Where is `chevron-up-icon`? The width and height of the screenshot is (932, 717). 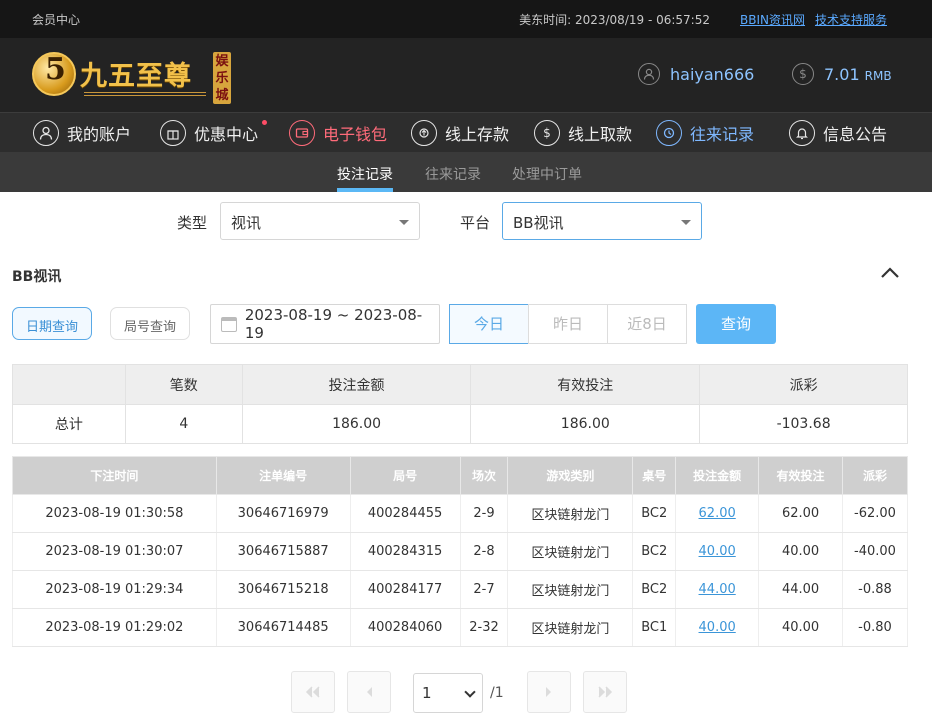 chevron-up-icon is located at coordinates (890, 272).